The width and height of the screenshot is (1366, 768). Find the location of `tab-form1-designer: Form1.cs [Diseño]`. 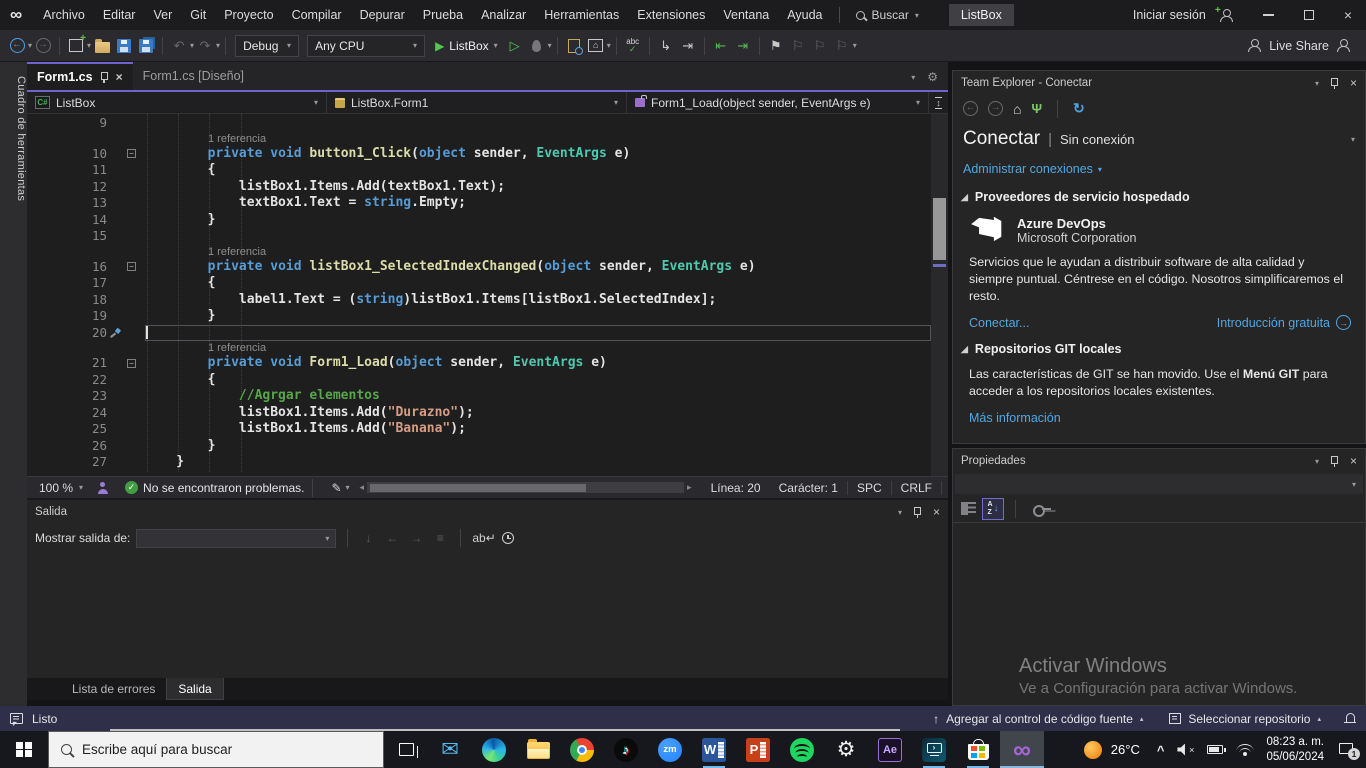

tab-form1-designer: Form1.cs [Diseño] is located at coordinates (193, 76).